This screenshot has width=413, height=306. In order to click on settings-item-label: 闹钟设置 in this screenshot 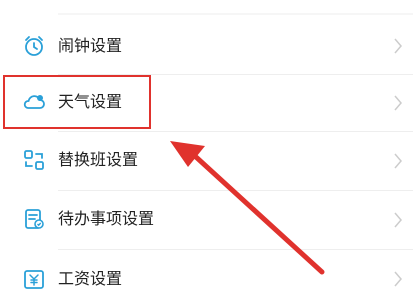, I will do `click(90, 45)`.